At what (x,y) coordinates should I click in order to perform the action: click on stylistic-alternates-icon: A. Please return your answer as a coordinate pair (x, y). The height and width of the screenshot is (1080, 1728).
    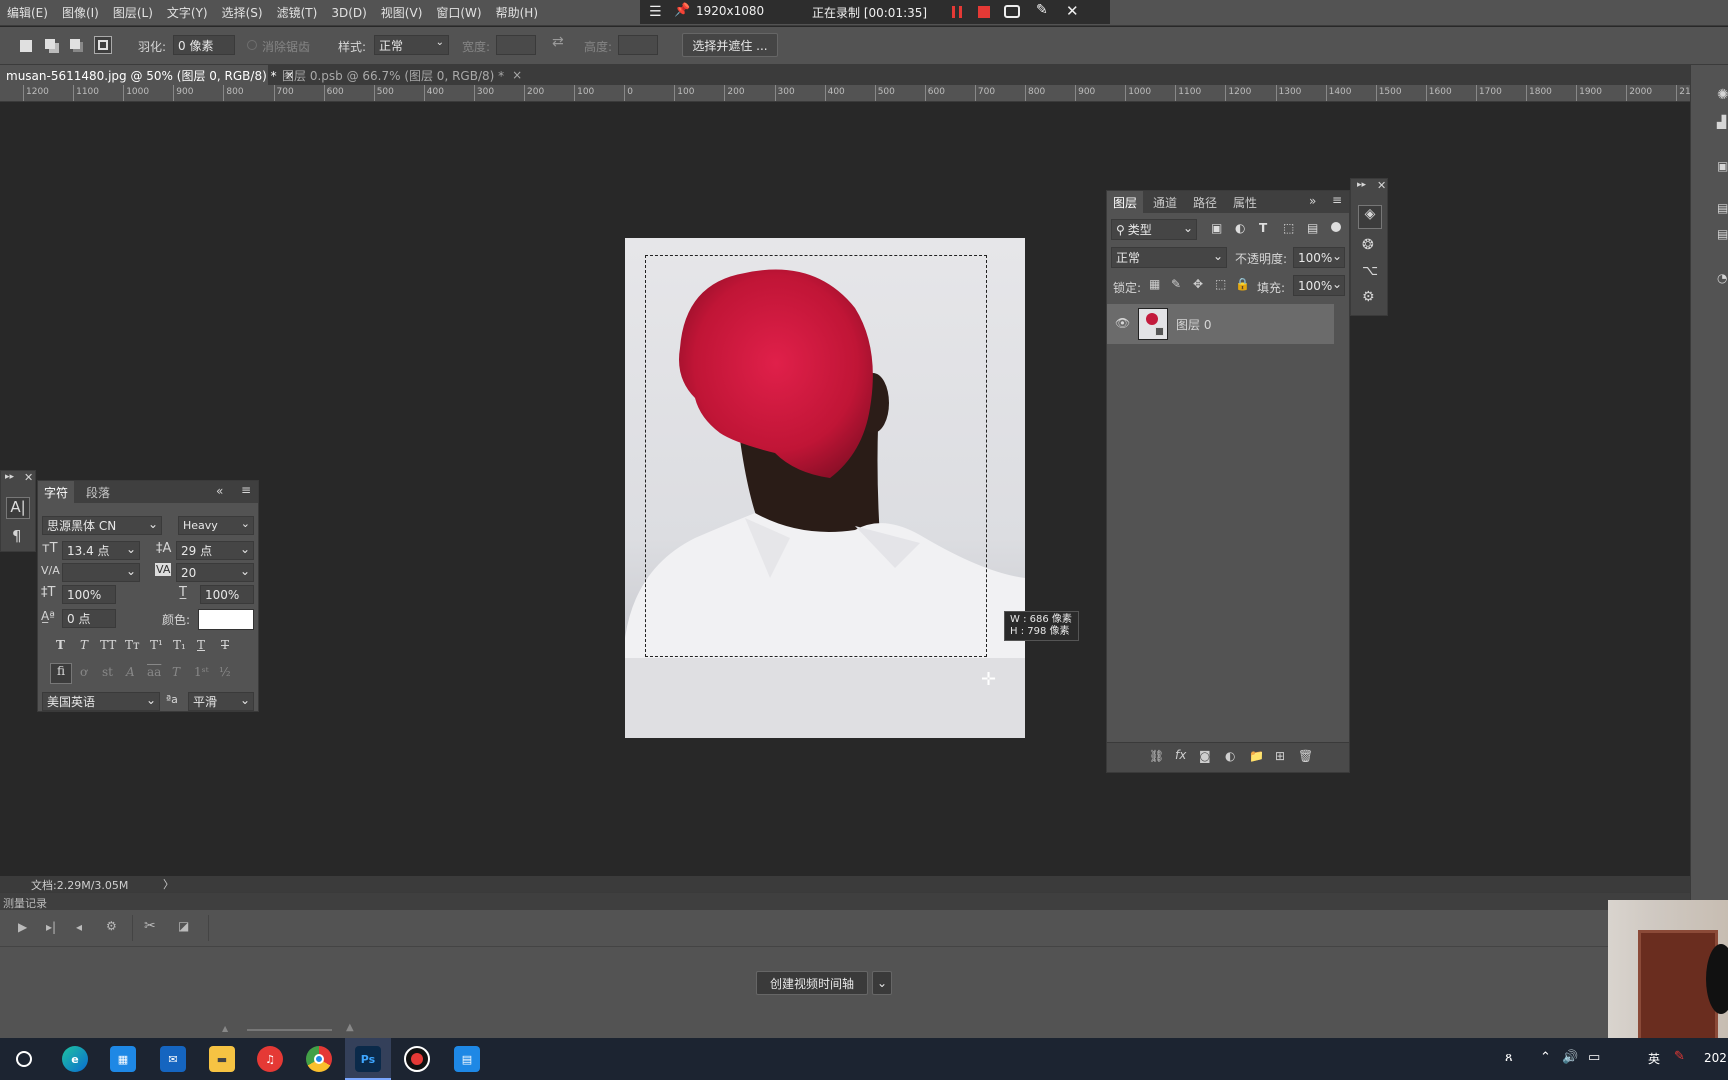
    Looking at the image, I should click on (130, 672).